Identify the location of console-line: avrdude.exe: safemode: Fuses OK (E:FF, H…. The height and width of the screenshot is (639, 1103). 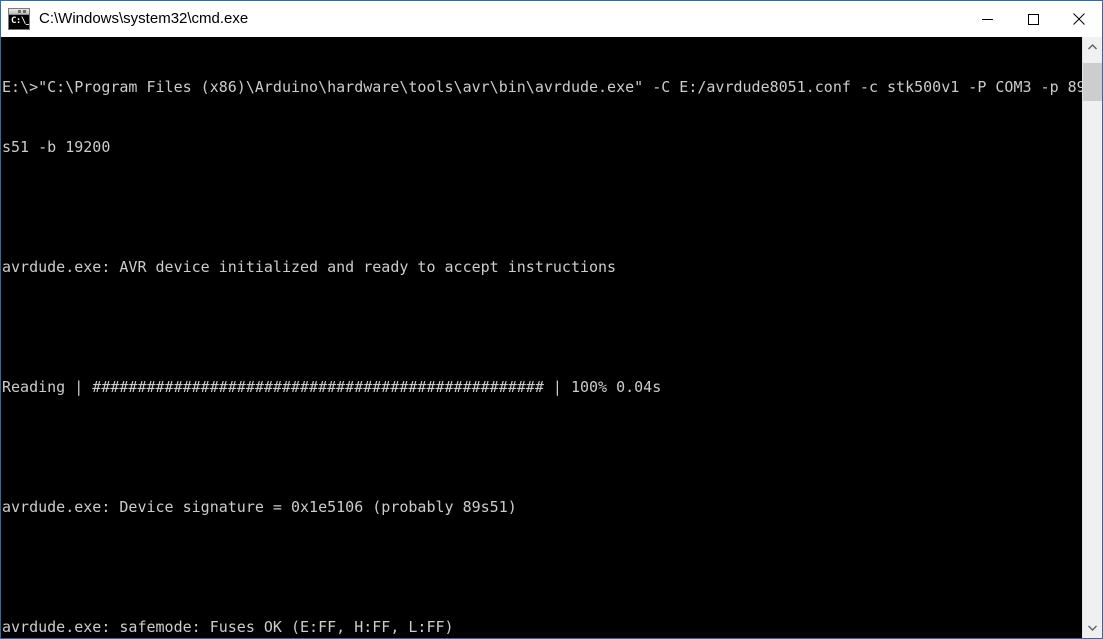
(228, 627).